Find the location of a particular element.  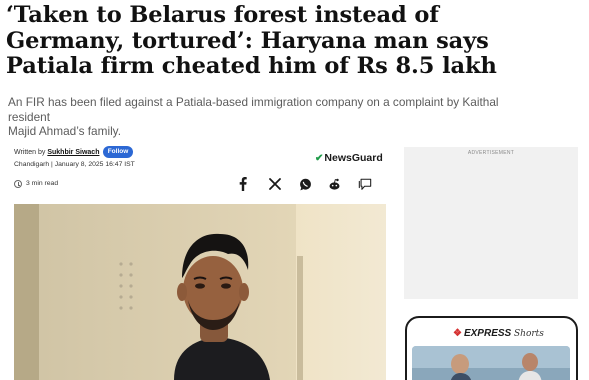

headline-line-3: Patiala firm cheated him of Rs 8.5 lakh is located at coordinates (251, 66).